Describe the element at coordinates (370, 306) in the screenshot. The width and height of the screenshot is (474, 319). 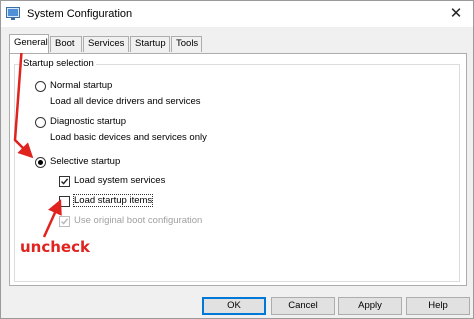
I see `apply-button: Apply` at that location.